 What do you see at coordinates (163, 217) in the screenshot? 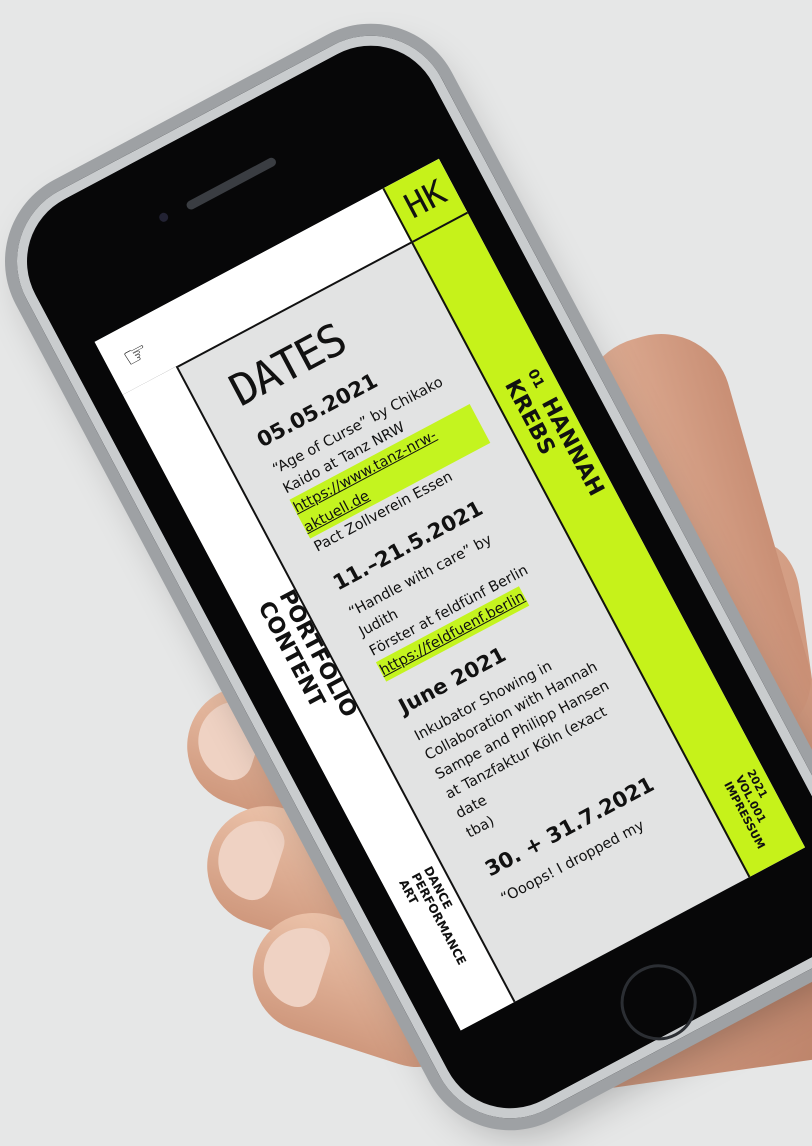
I see `front-camera` at bounding box center [163, 217].